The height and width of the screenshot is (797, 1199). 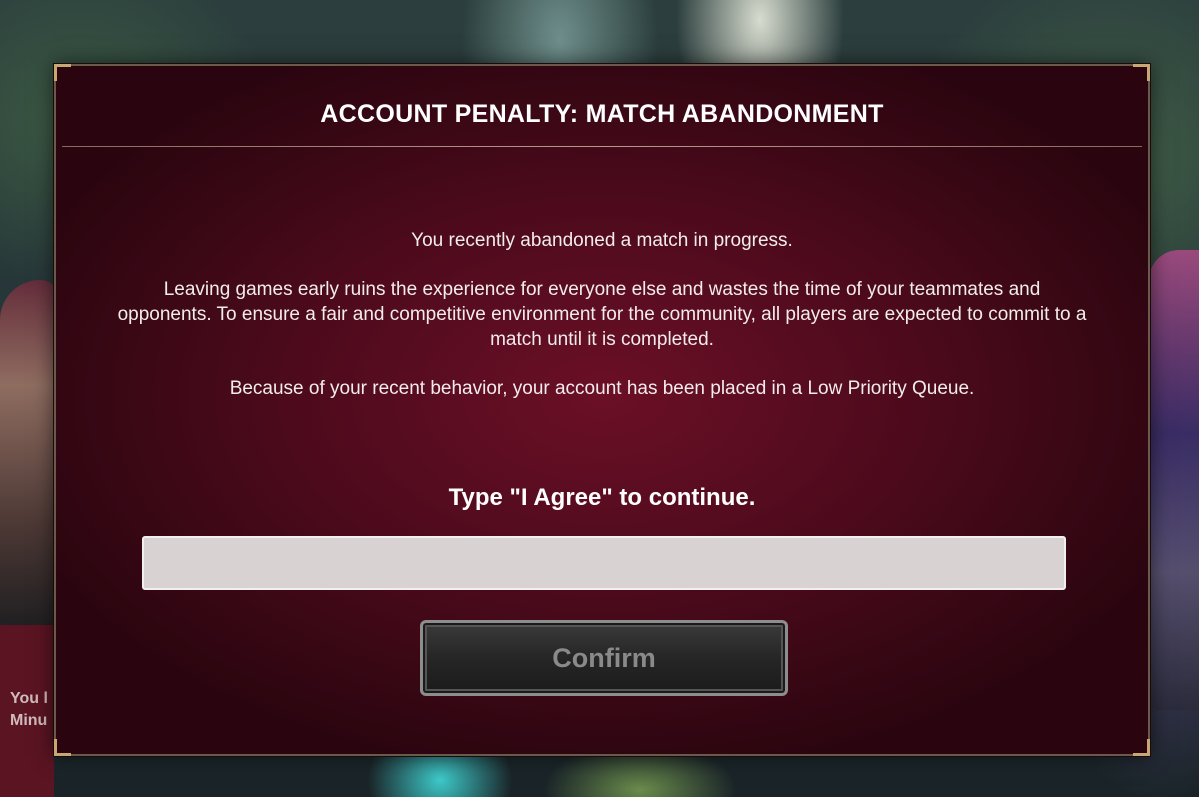 What do you see at coordinates (1174, 480) in the screenshot?
I see `background-character-right` at bounding box center [1174, 480].